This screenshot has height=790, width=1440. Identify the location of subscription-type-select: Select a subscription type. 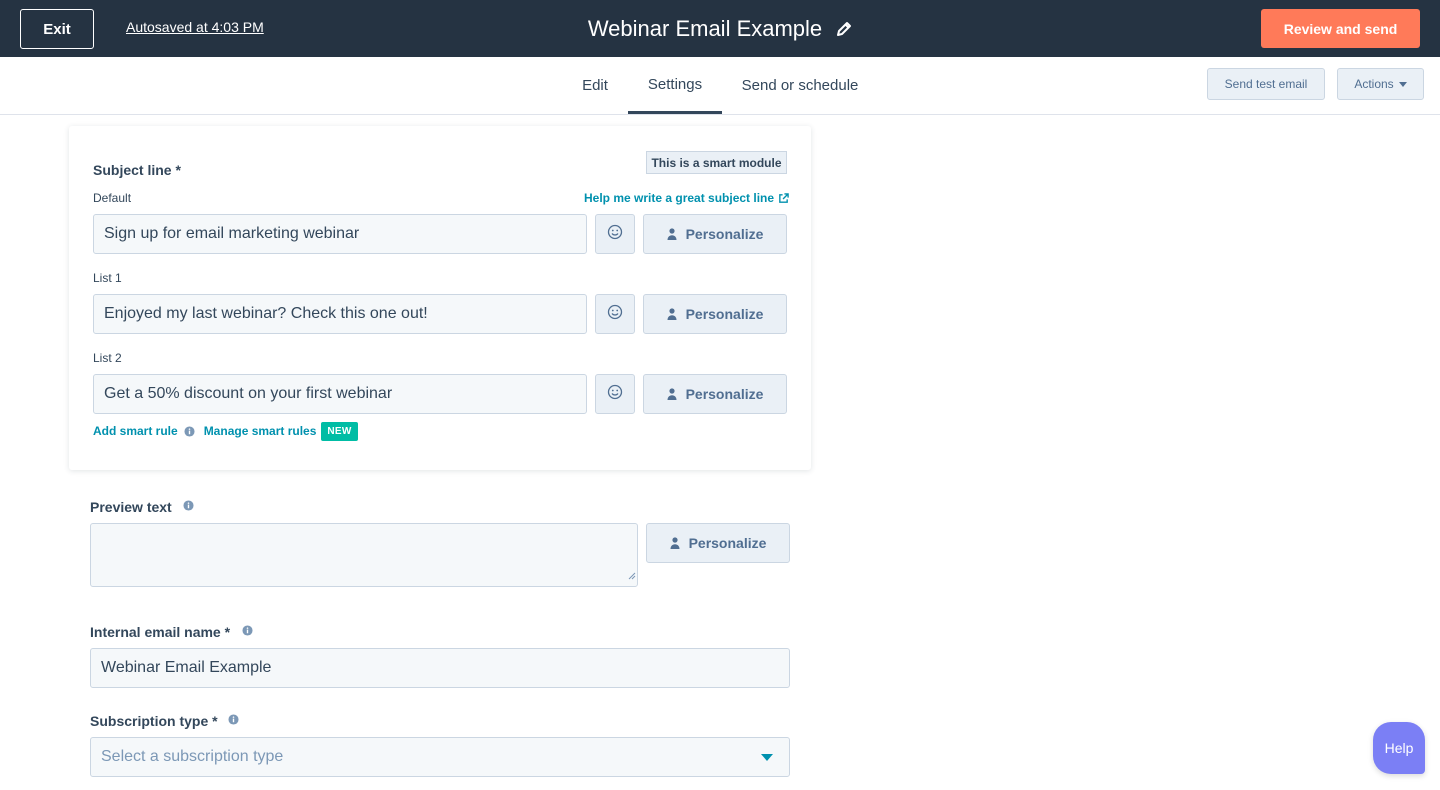
(440, 757).